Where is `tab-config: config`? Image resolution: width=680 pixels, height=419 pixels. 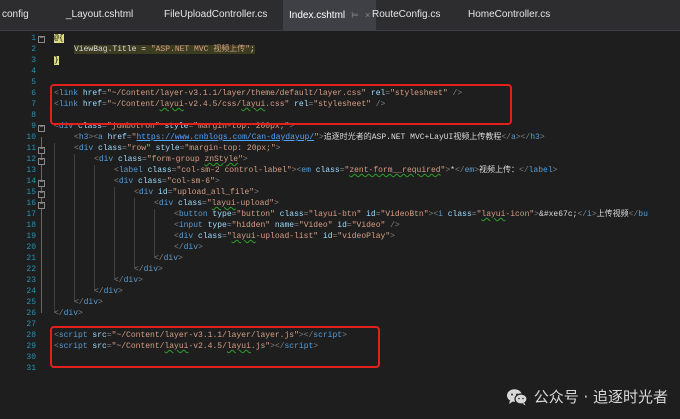
tab-config: config is located at coordinates (15, 15).